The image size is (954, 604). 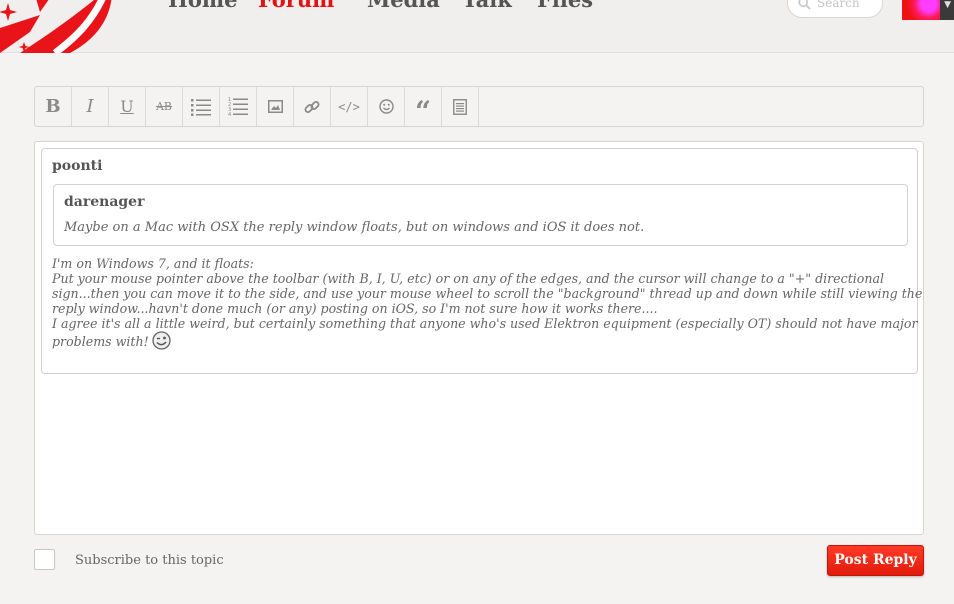 I want to click on link-icon, so click(x=312, y=106).